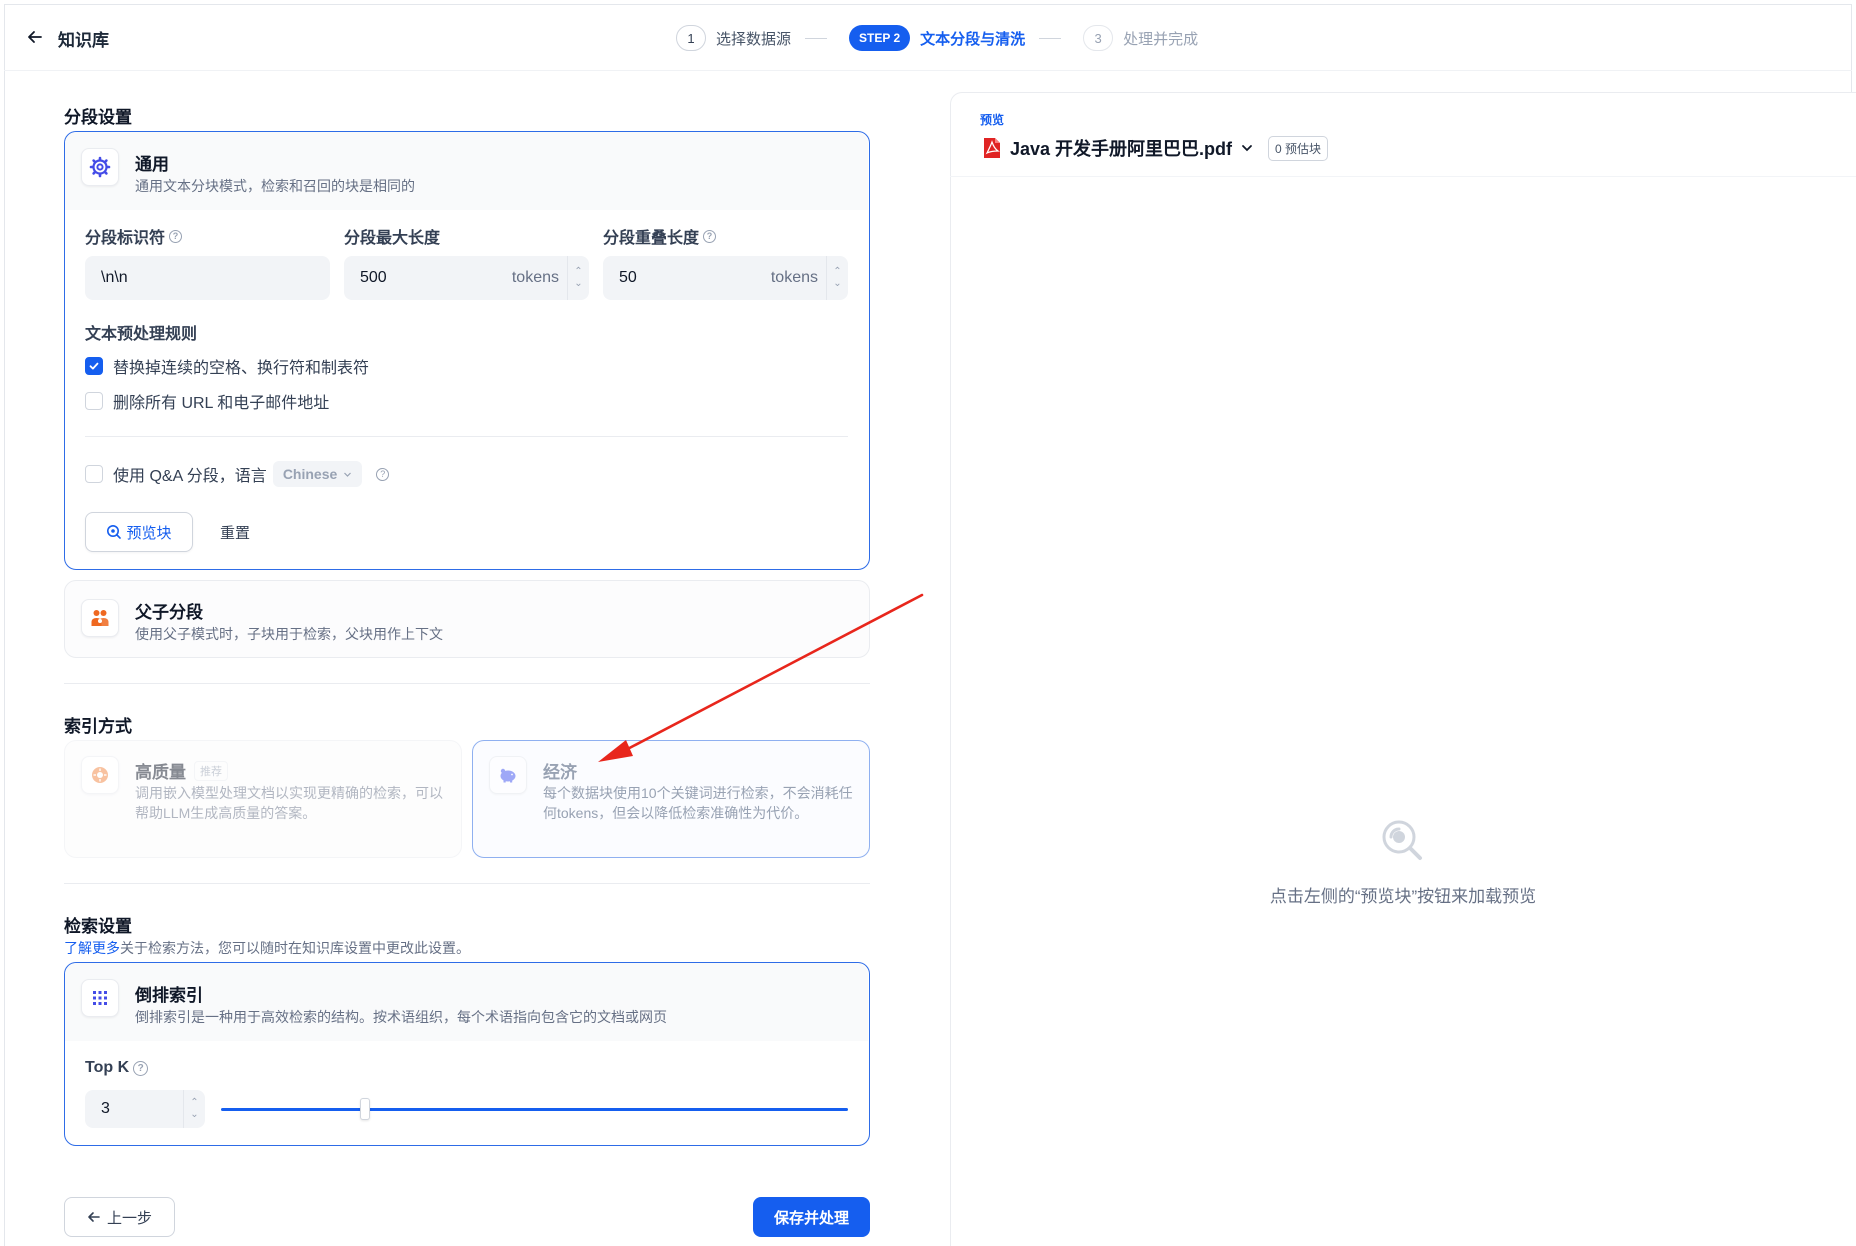 The width and height of the screenshot is (1856, 1246). Describe the element at coordinates (194, 1109) in the screenshot. I see `topk-stepper: ⌃ ⌄` at that location.